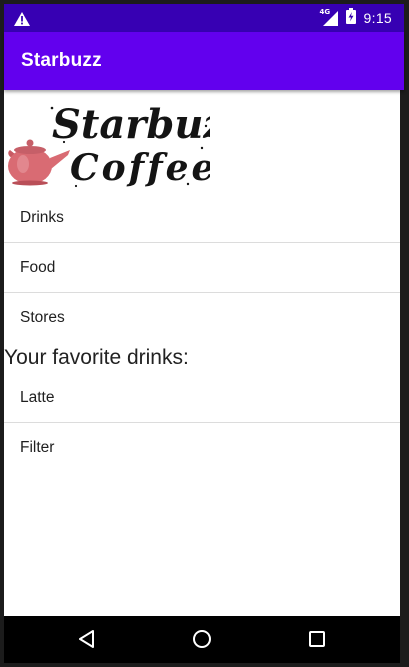 The image size is (409, 667). What do you see at coordinates (329, 17) in the screenshot?
I see `signal-icon: 4G` at bounding box center [329, 17].